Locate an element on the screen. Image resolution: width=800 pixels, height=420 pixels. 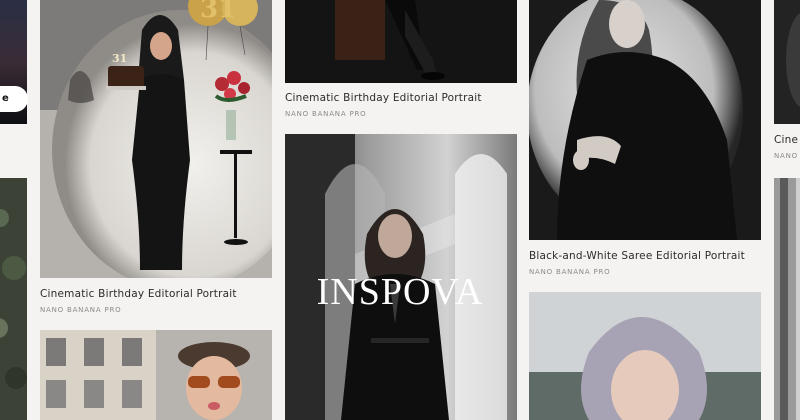
right-edge-image-top is located at coordinates (787, 62).